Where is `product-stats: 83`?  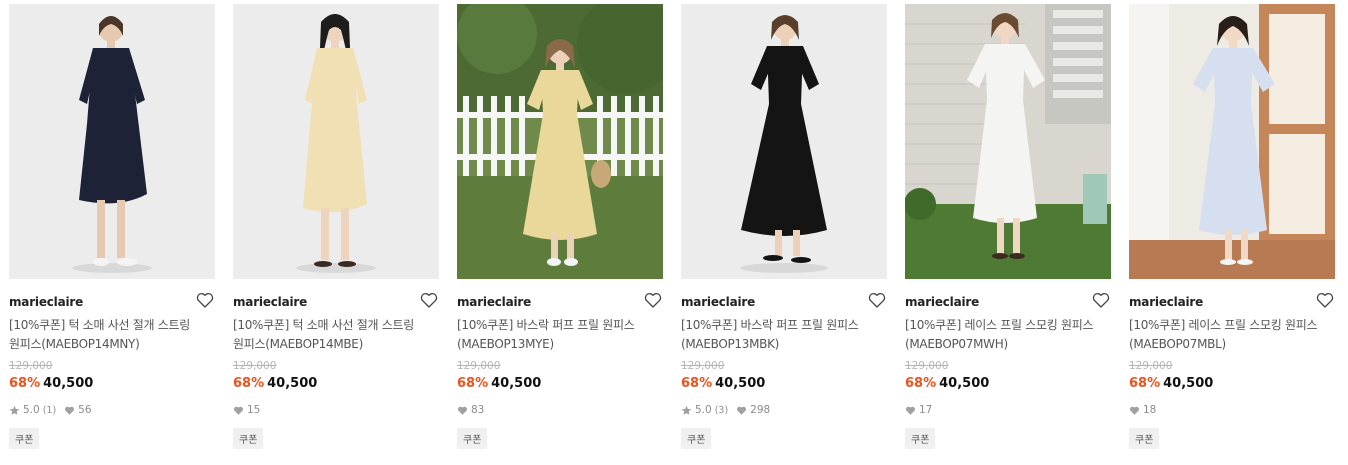 product-stats: 83 is located at coordinates (474, 410).